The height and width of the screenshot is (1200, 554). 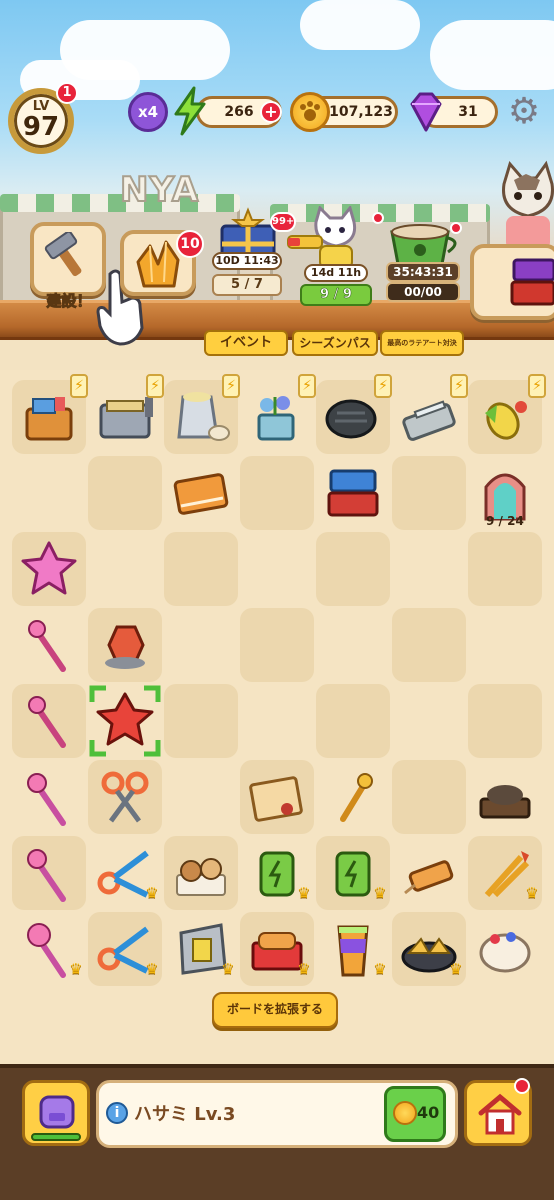 What do you see at coordinates (336, 273) in the screenshot?
I see `season-timer: 14d 11h` at bounding box center [336, 273].